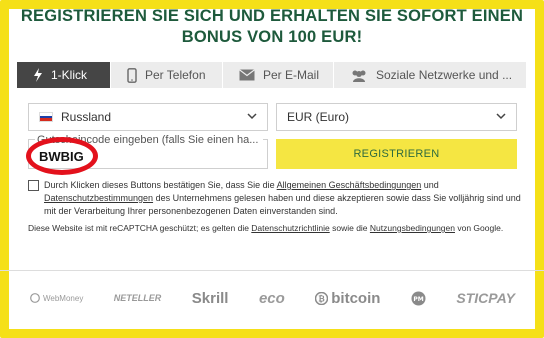  I want to click on bitcoin-label: bitcoin, so click(356, 298).